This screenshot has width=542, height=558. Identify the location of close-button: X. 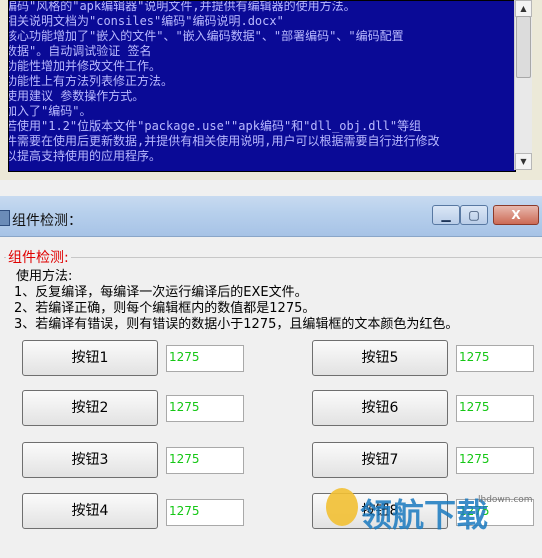
(516, 215).